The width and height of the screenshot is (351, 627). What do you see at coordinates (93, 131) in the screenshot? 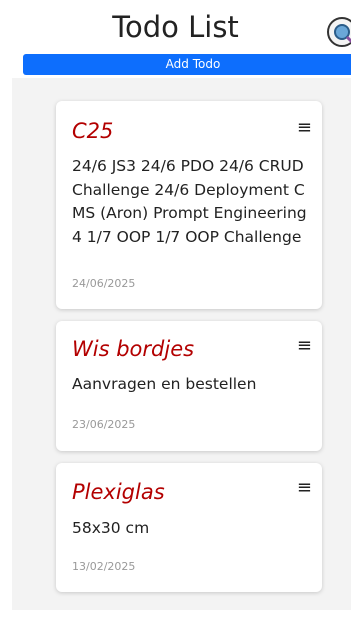
I see `todo-title: C25` at bounding box center [93, 131].